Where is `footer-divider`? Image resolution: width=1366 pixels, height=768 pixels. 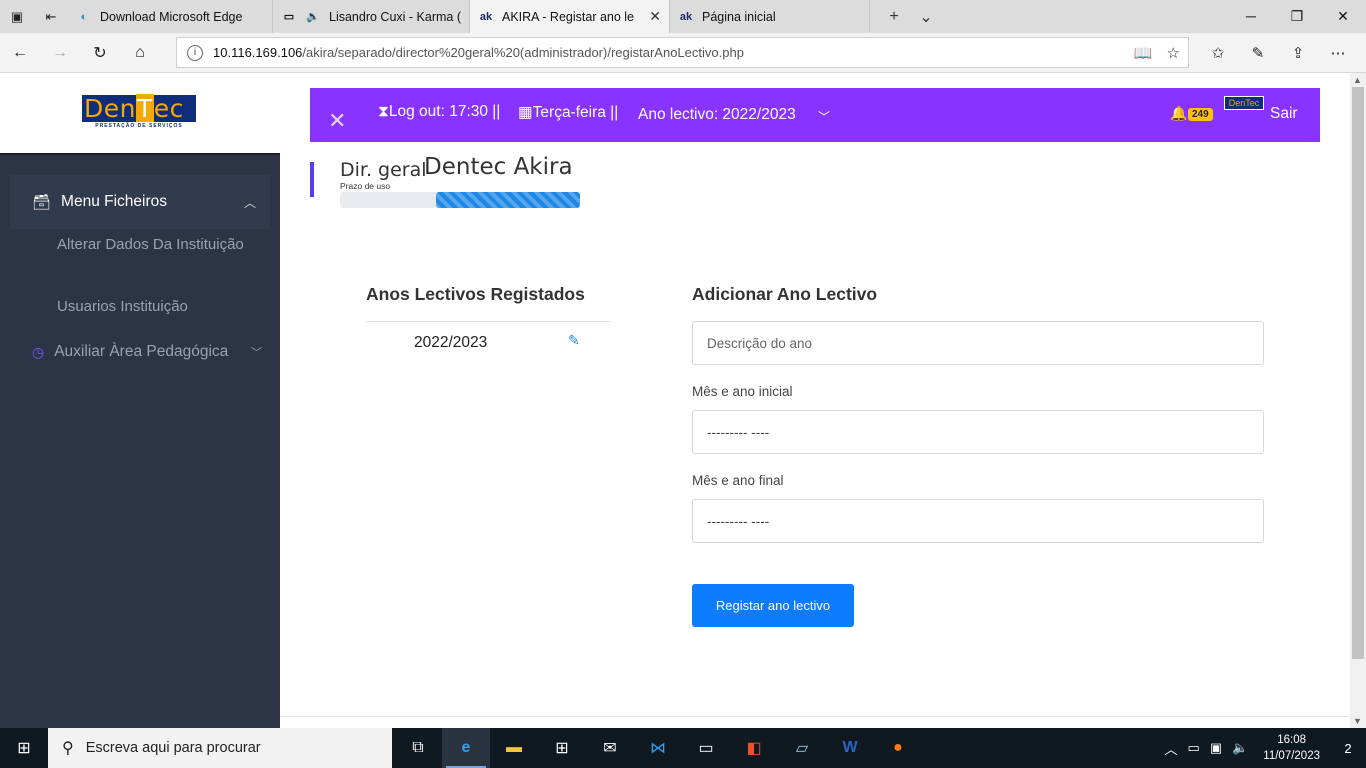
footer-divider is located at coordinates (815, 716).